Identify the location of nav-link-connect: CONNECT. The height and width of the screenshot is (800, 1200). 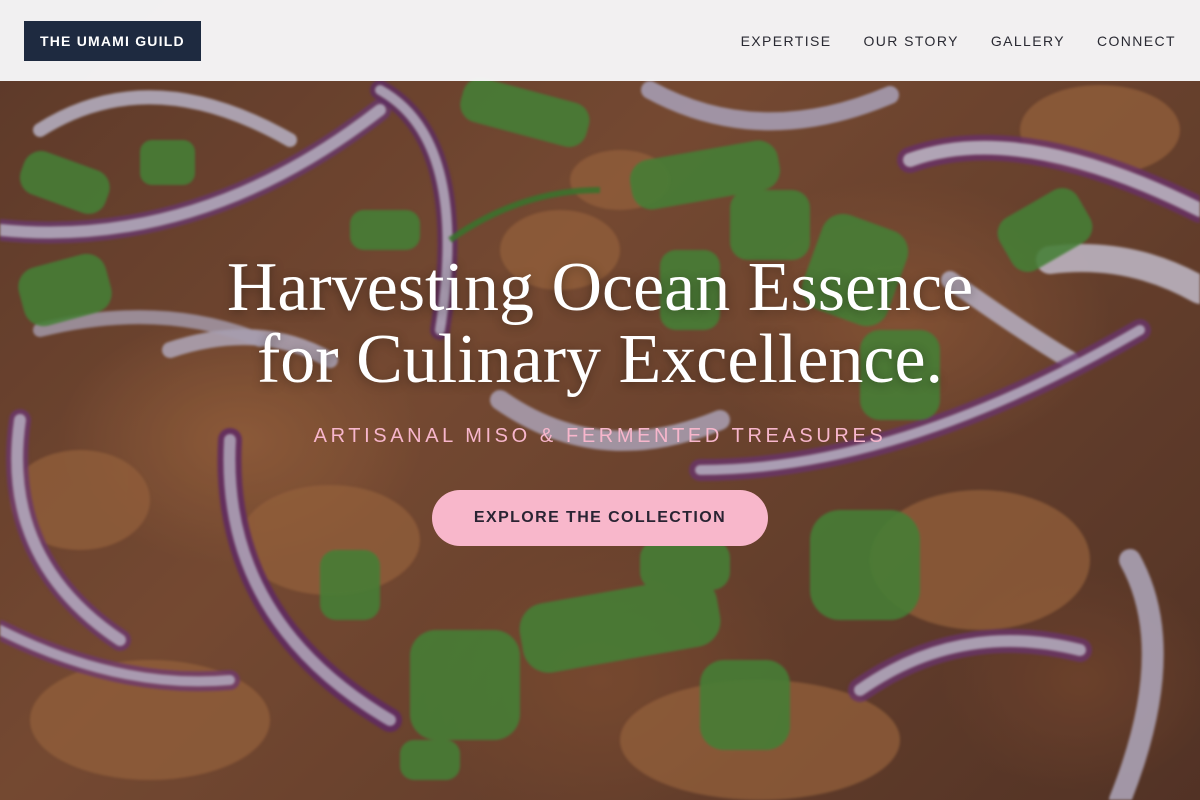
(1136, 41).